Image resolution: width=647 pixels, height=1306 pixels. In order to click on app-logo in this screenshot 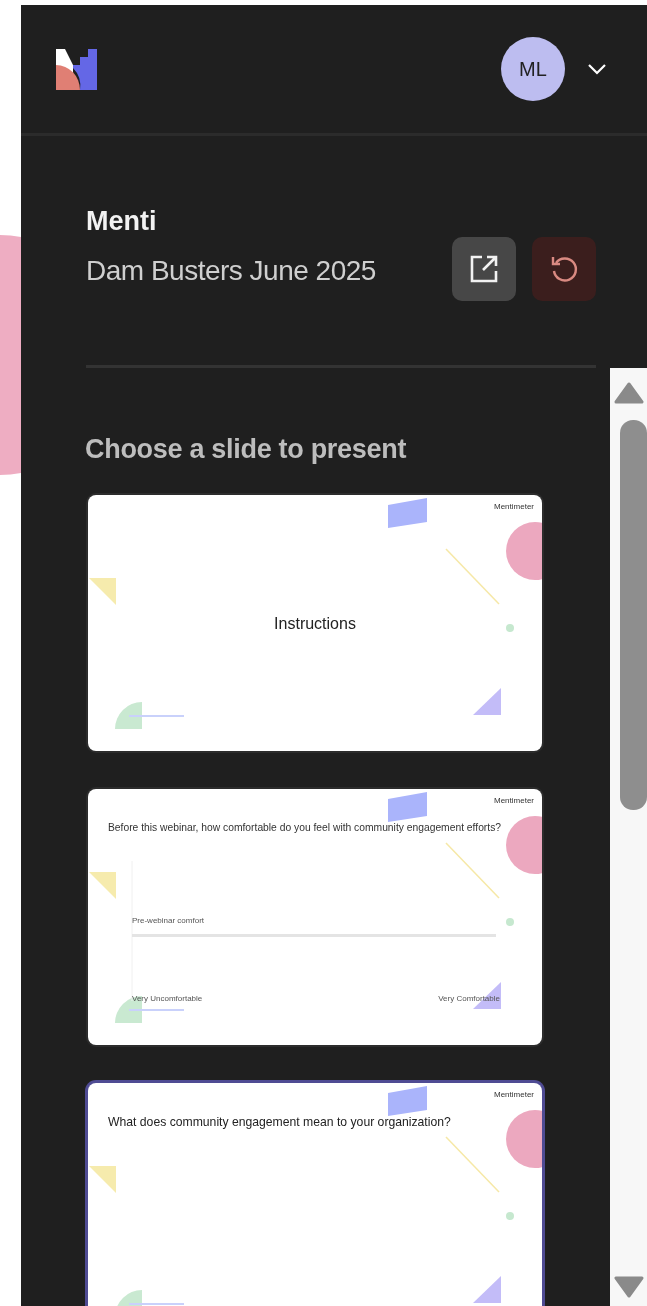, I will do `click(76, 69)`.